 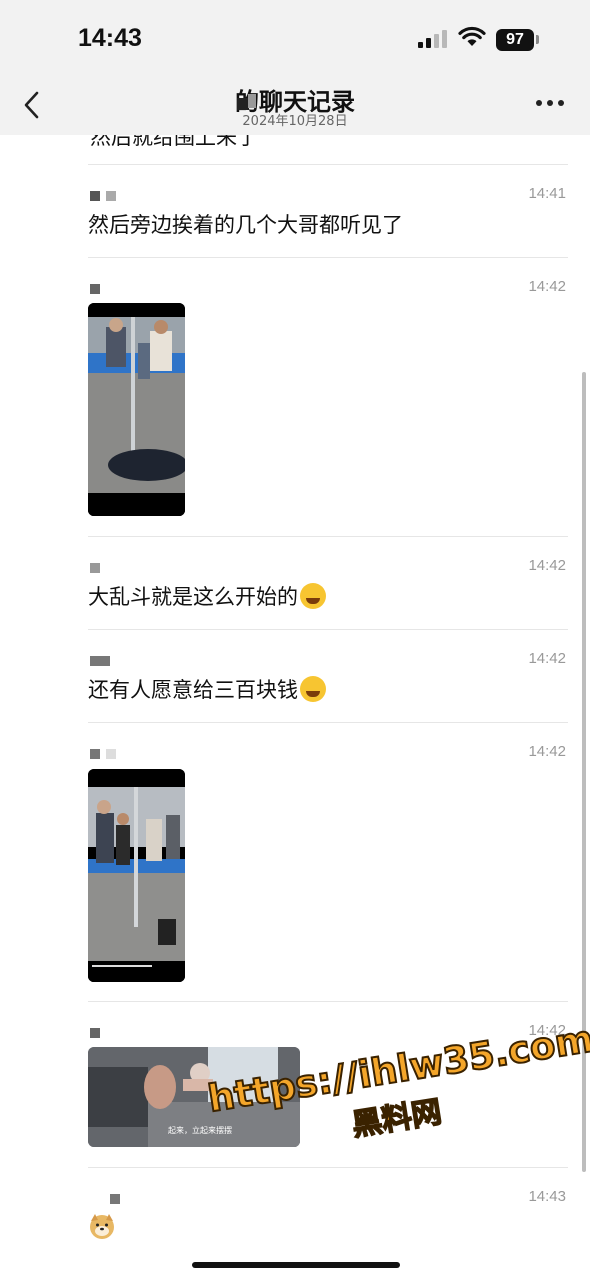 I want to click on message-text-body: 还有人愿意给三百块钱, so click(x=193, y=690).